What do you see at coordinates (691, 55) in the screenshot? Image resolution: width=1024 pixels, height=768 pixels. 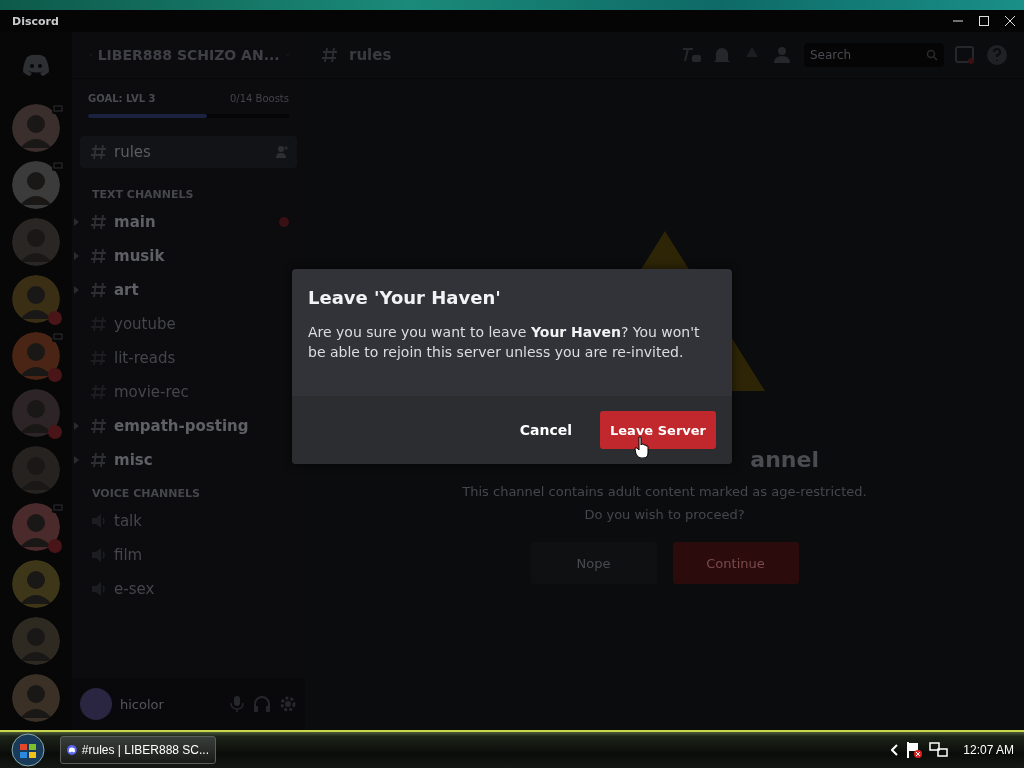 I see `threads-icon` at bounding box center [691, 55].